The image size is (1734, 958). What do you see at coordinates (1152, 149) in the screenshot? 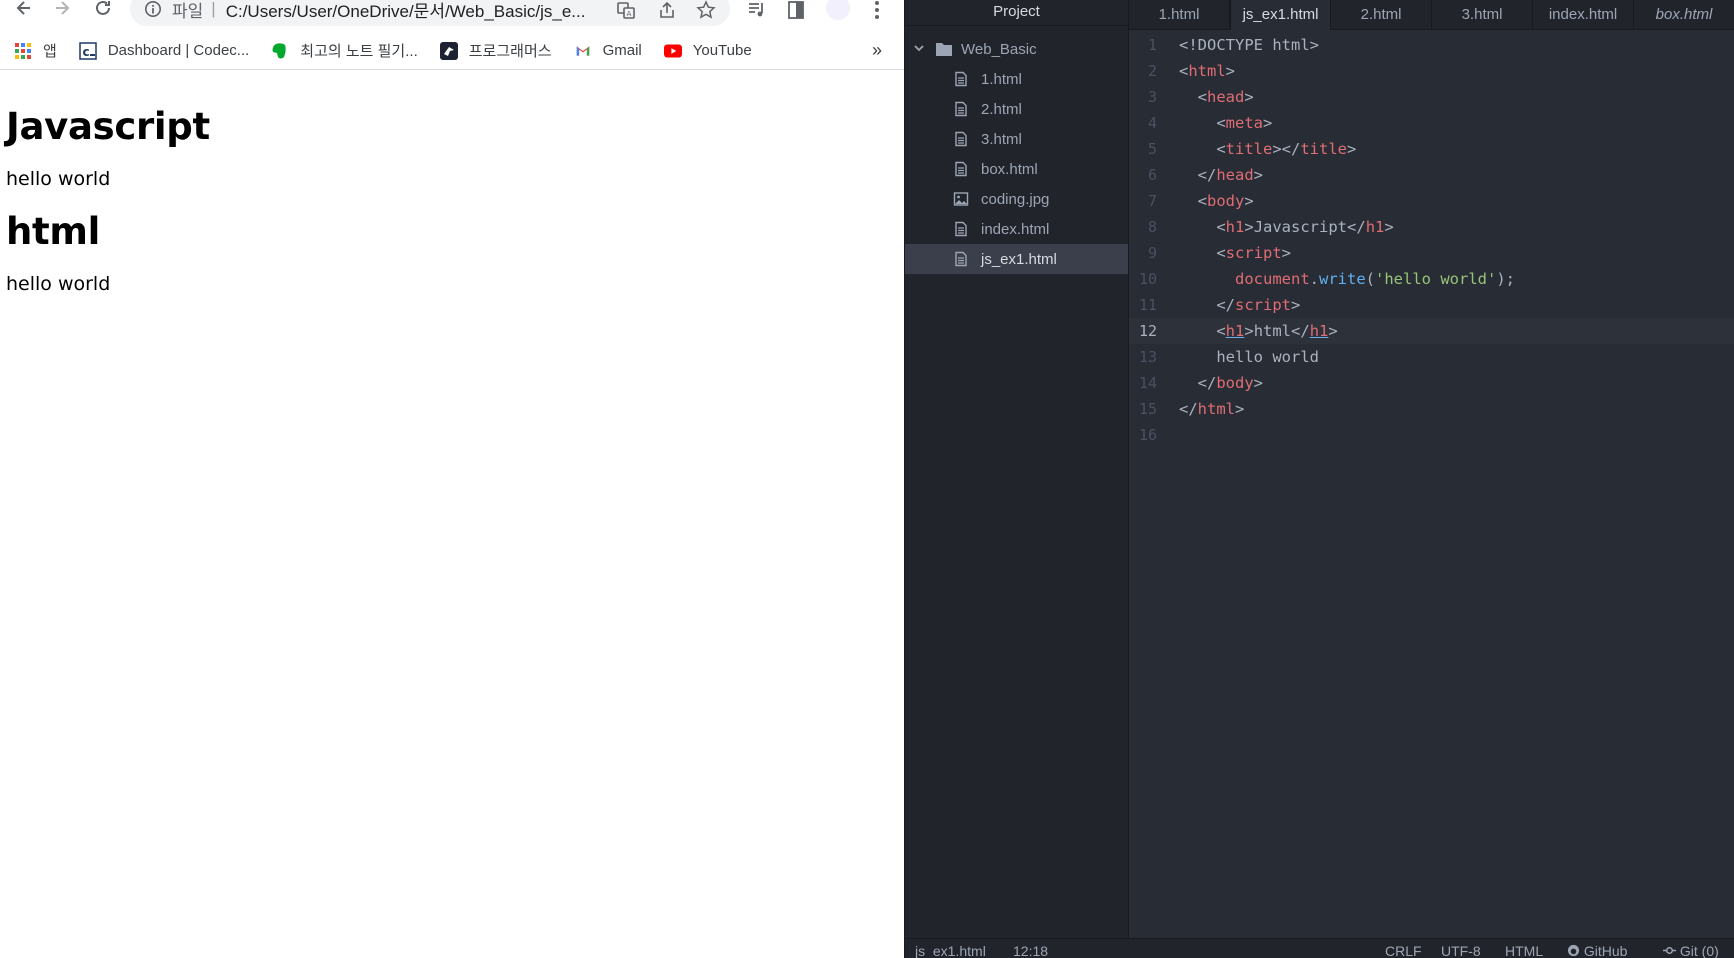
I see `line-number: 5` at bounding box center [1152, 149].